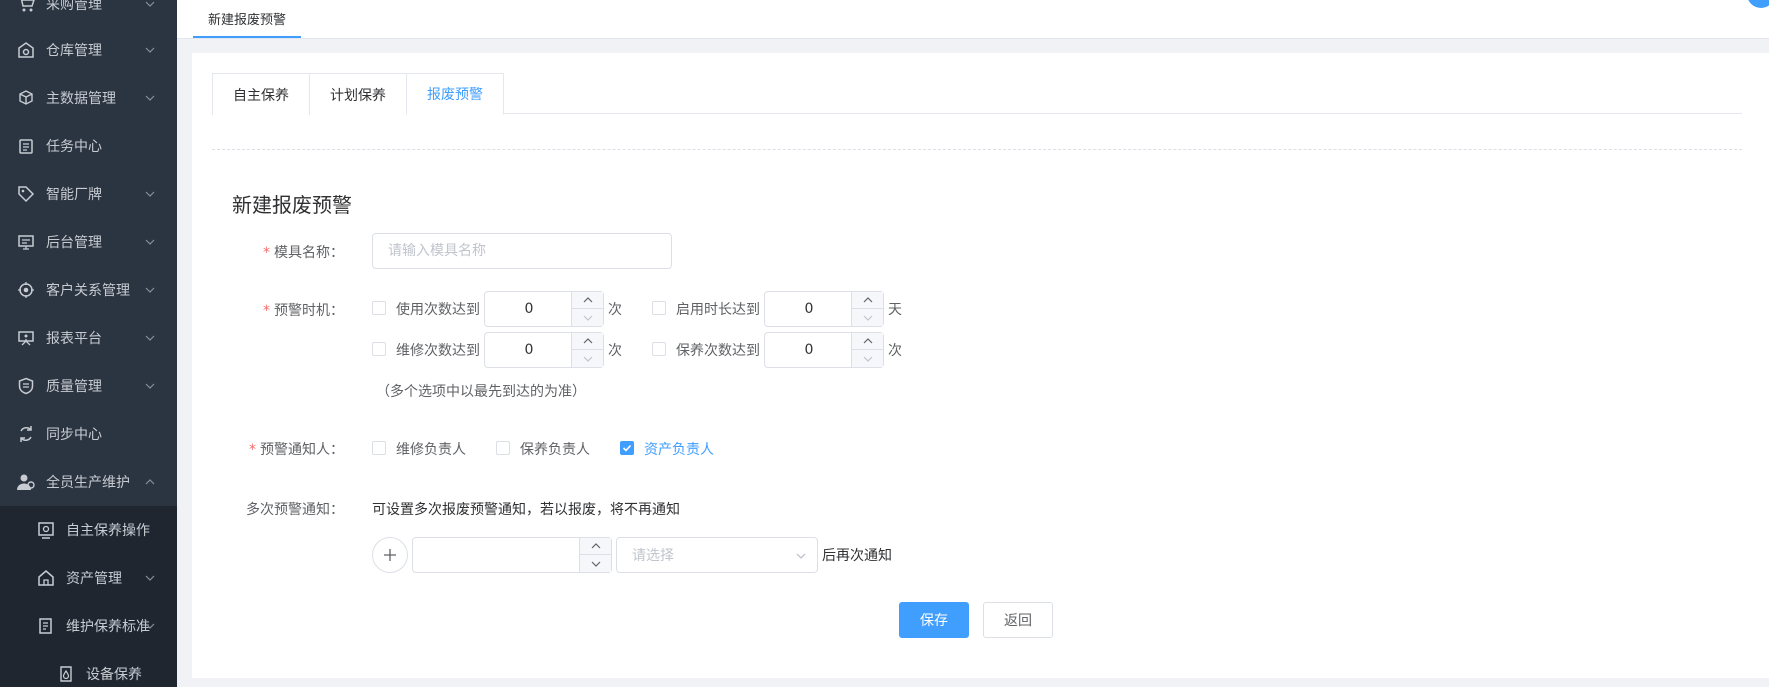 Image resolution: width=1769 pixels, height=687 pixels. Describe the element at coordinates (88, 386) in the screenshot. I see `sidebar-item-quality: 质量管理` at that location.